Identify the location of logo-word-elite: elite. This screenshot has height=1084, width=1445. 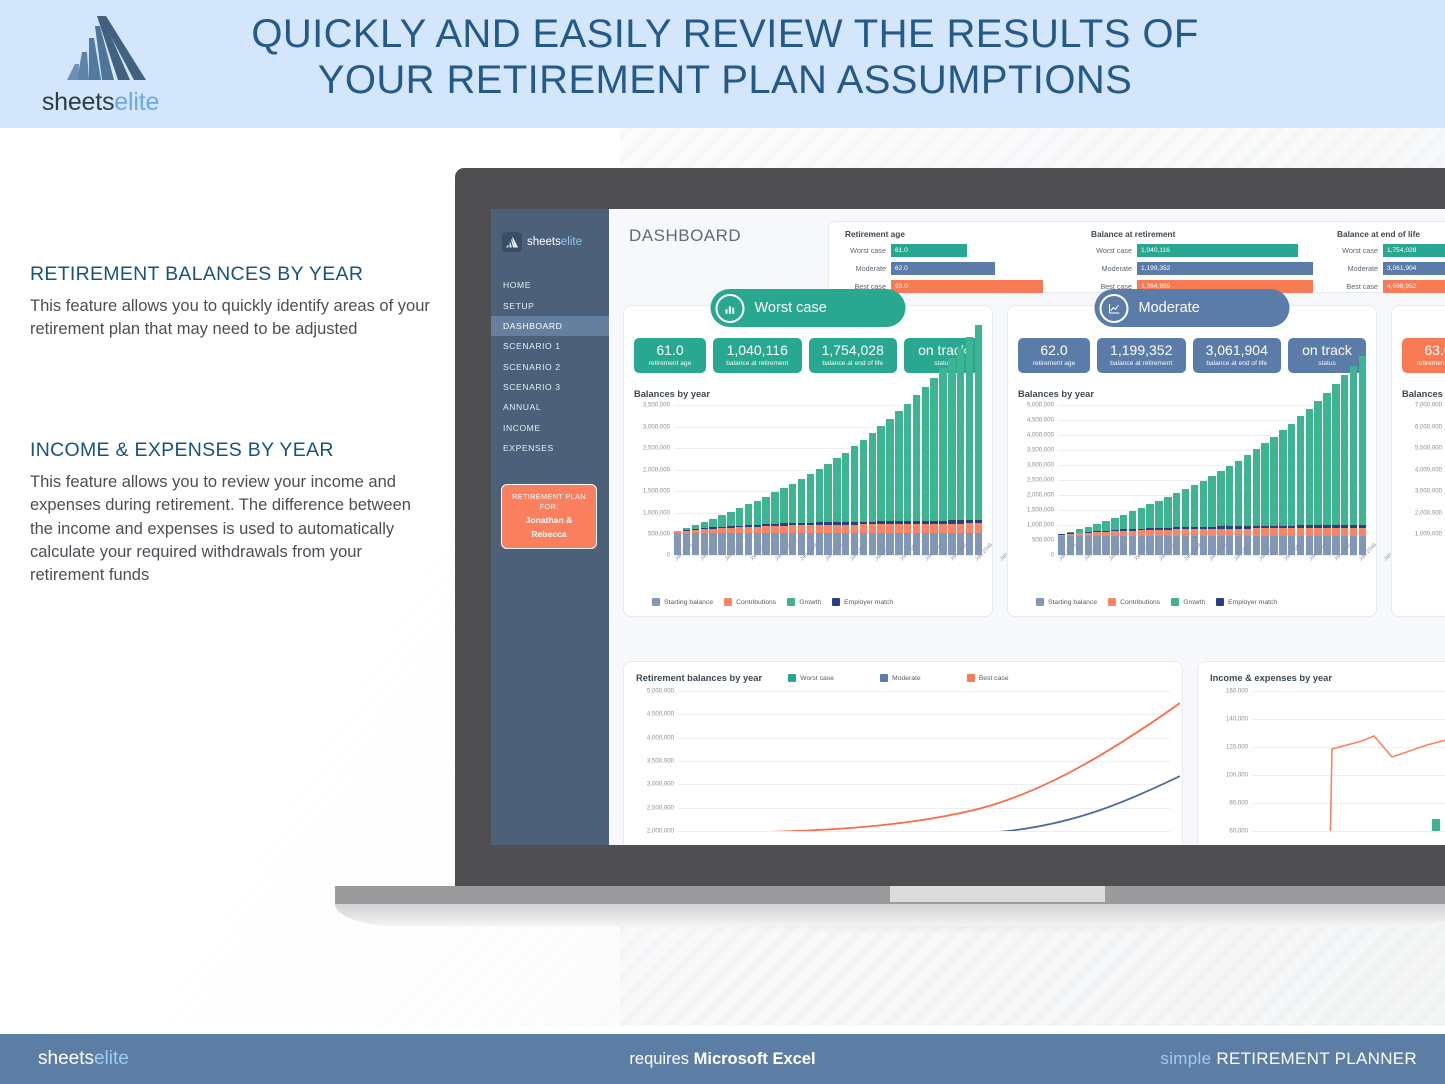
(137, 101).